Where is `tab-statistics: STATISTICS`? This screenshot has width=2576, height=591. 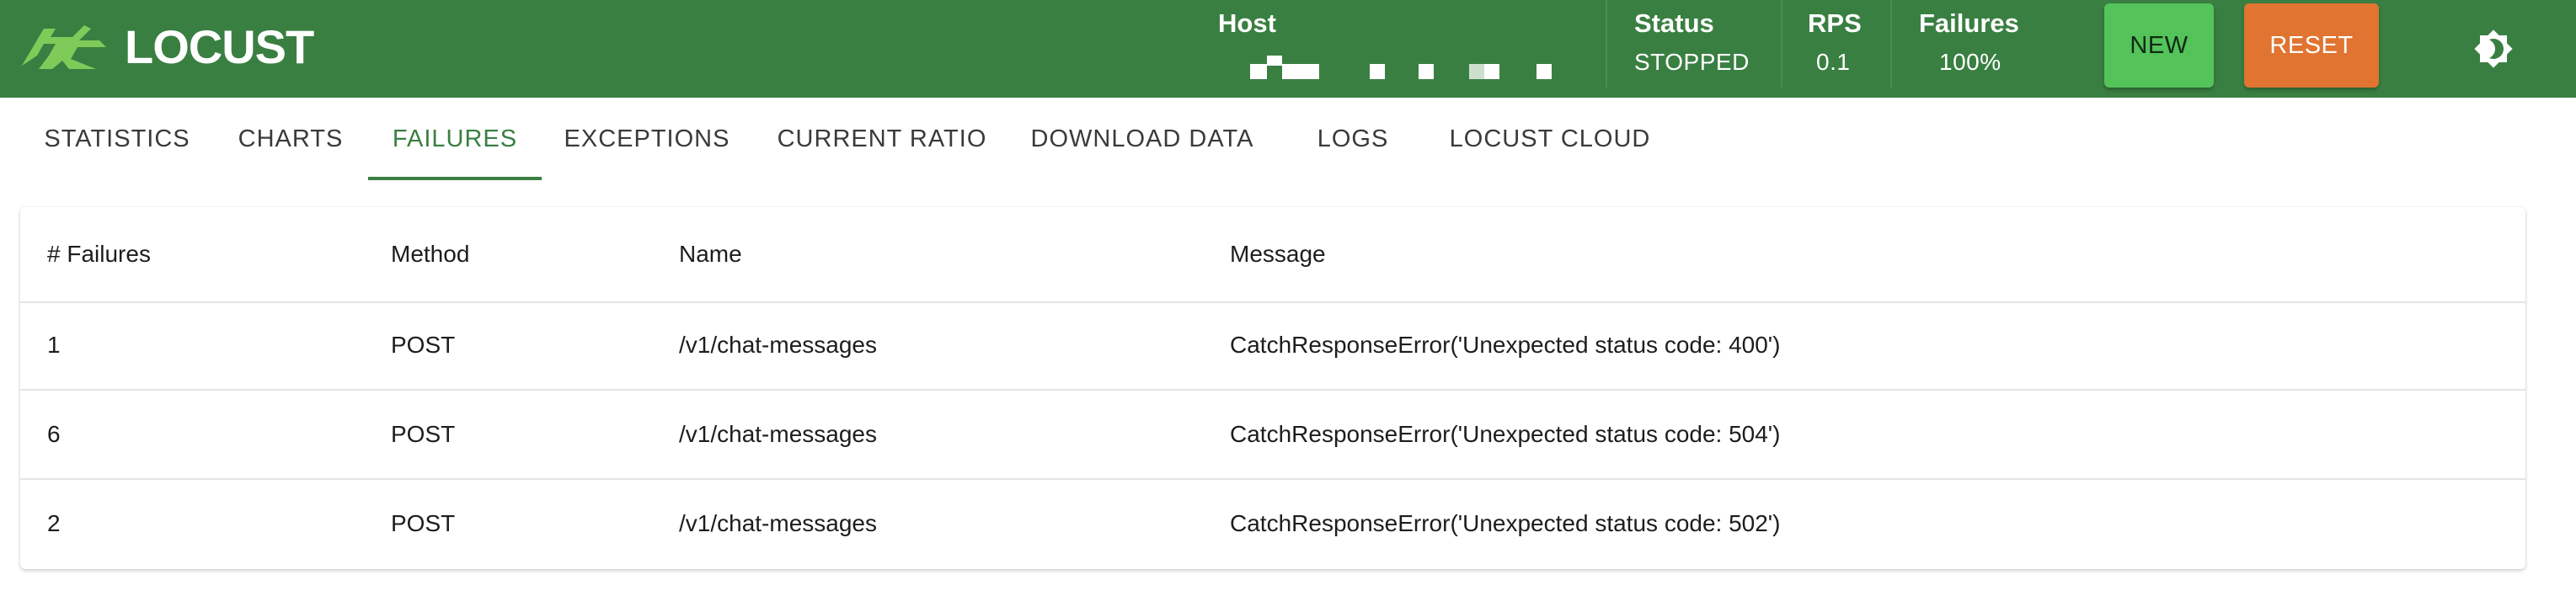 tab-statistics: STATISTICS is located at coordinates (117, 139).